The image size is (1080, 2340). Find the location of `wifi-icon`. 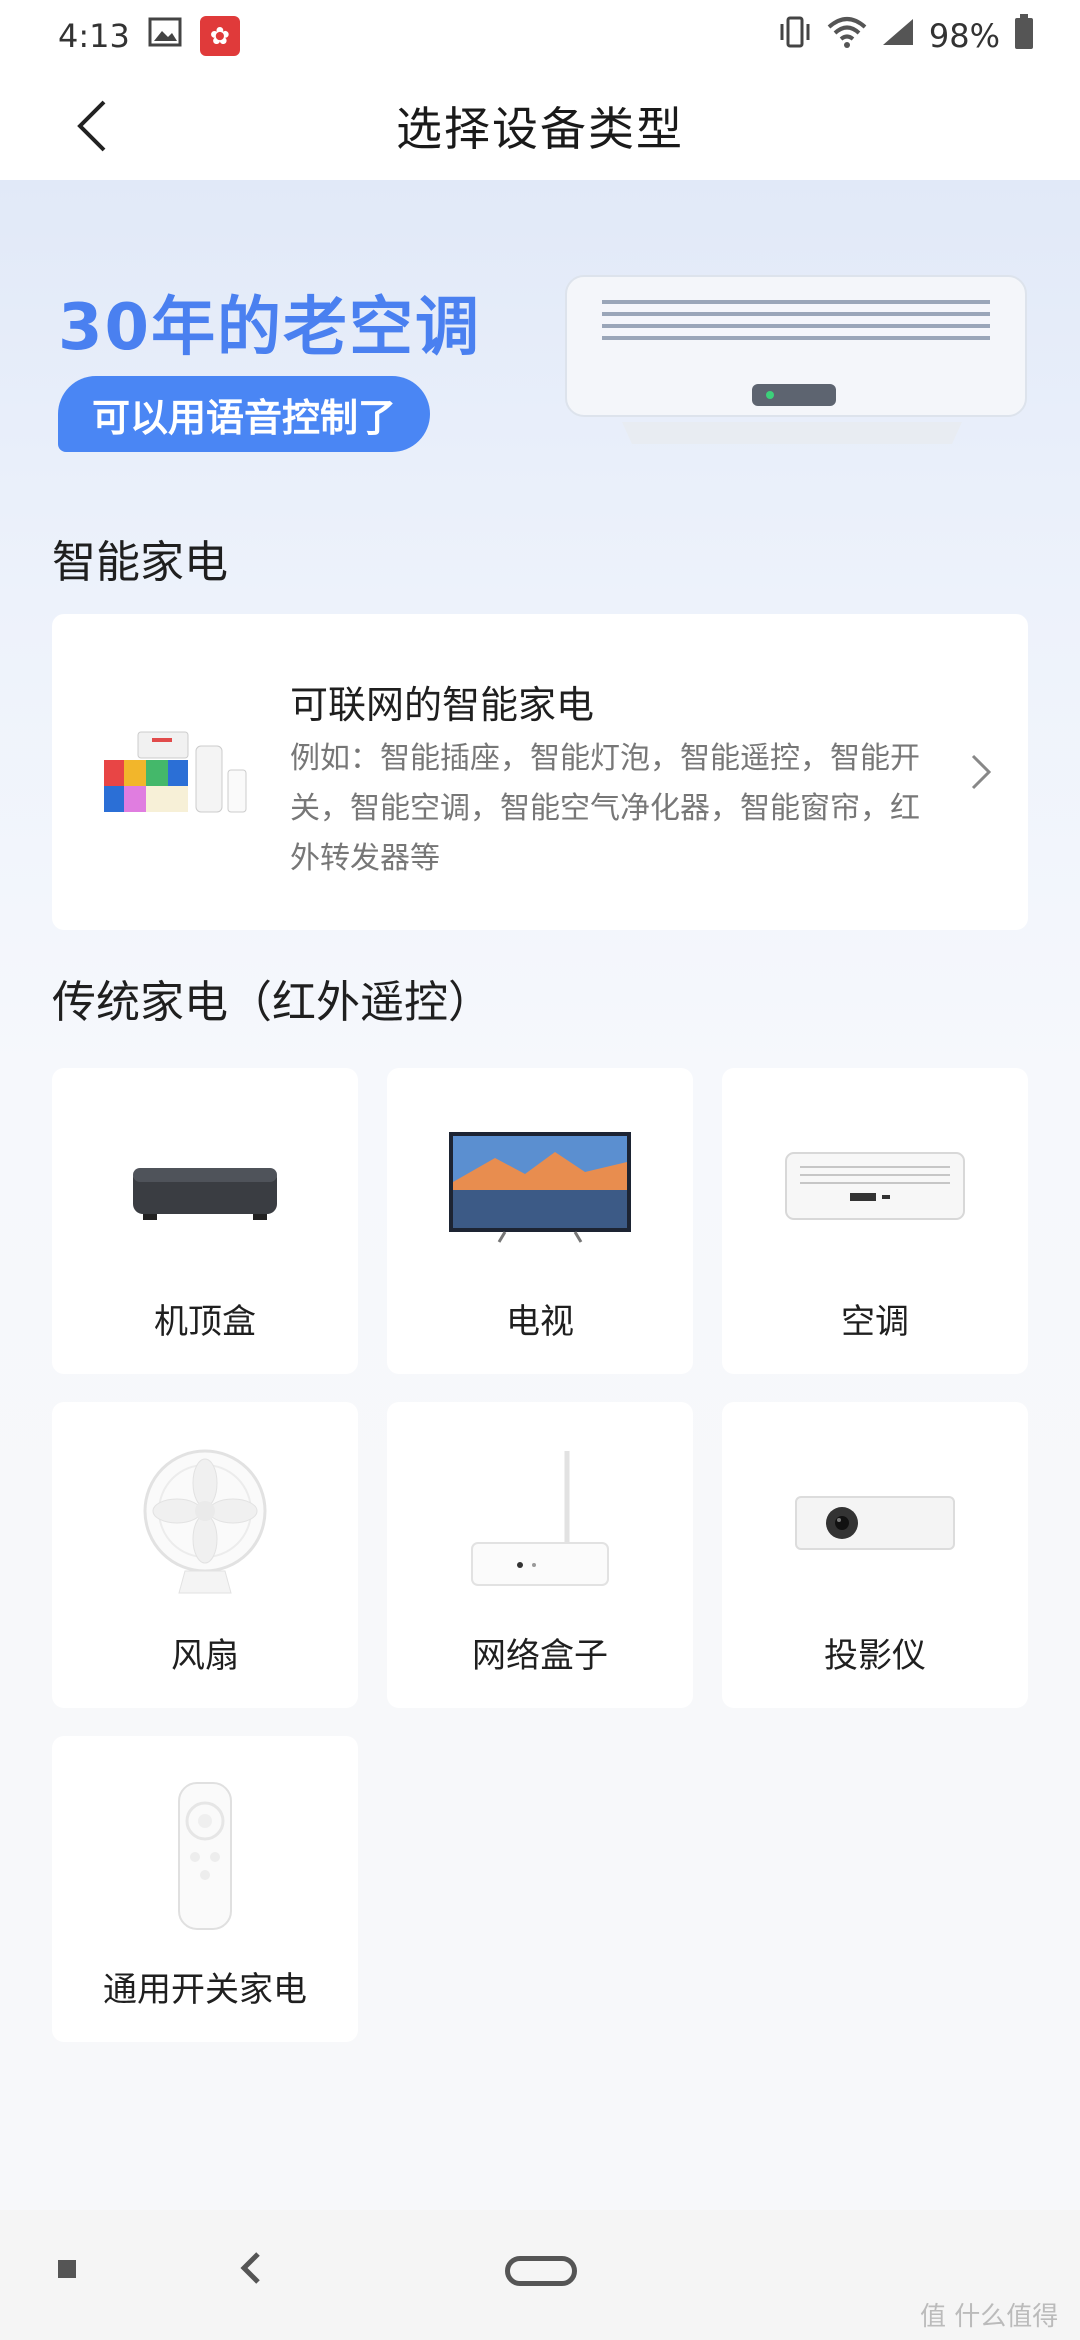

wifi-icon is located at coordinates (847, 36).